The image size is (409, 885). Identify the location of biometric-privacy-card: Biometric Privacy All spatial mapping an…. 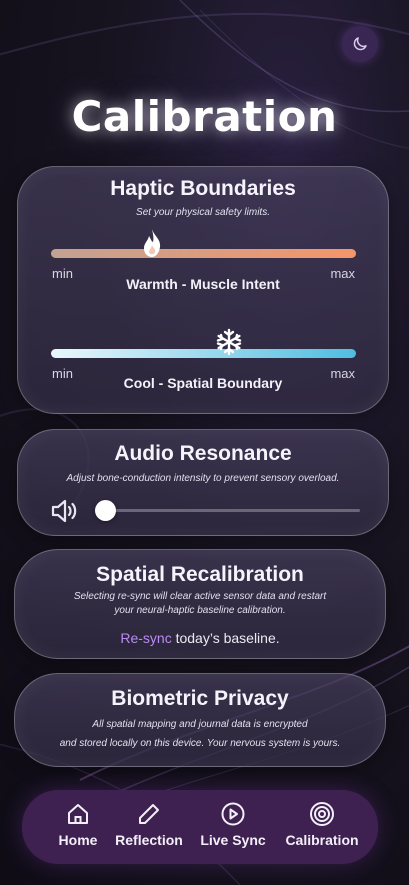
(200, 720).